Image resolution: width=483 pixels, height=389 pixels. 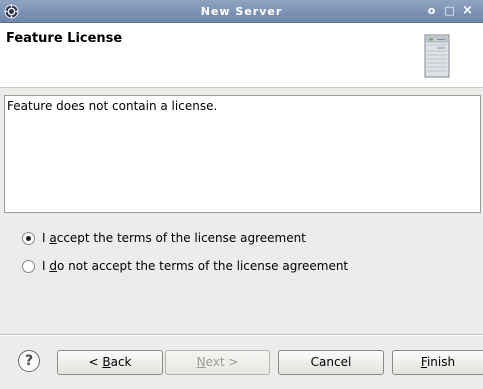 I want to click on window-title: New Server, so click(x=241, y=11).